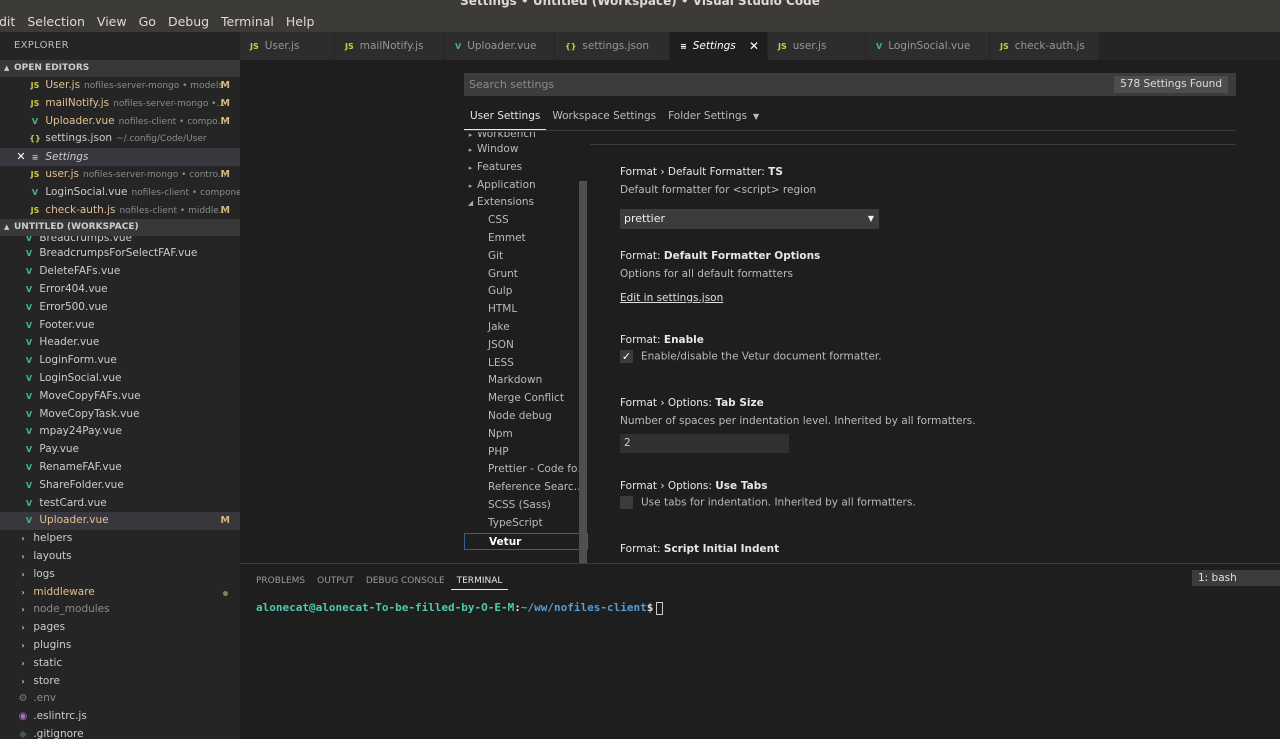 The image size is (1280, 739). Describe the element at coordinates (120, 122) in the screenshot. I see `open-editor-item: V Uploader.vue nofiles-client • compo... M` at that location.